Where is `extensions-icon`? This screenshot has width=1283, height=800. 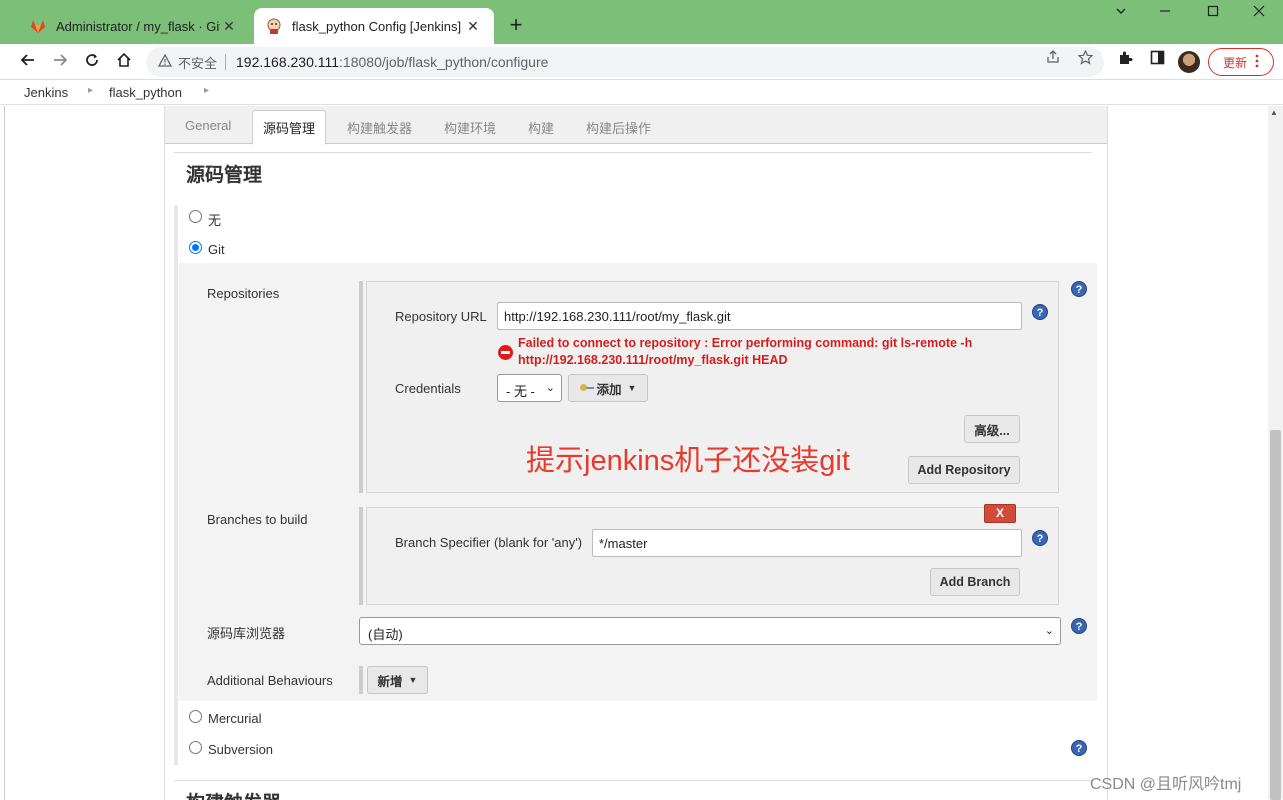
extensions-icon is located at coordinates (1125, 59).